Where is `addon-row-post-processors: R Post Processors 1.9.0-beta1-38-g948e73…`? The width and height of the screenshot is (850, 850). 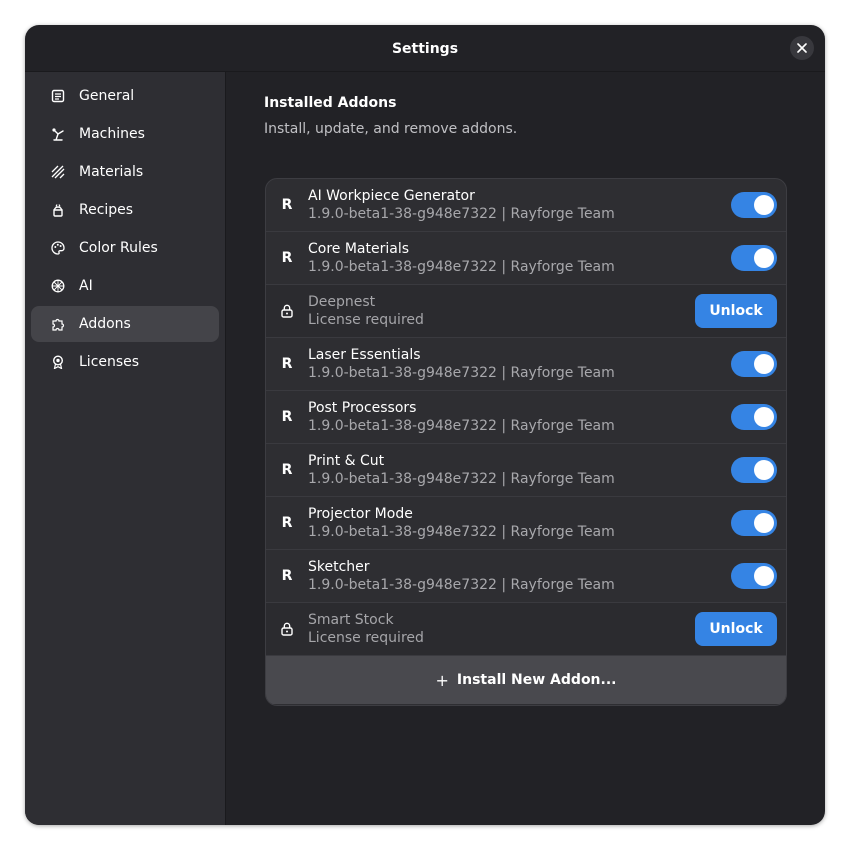 addon-row-post-processors: R Post Processors 1.9.0-beta1-38-g948e73… is located at coordinates (526, 417).